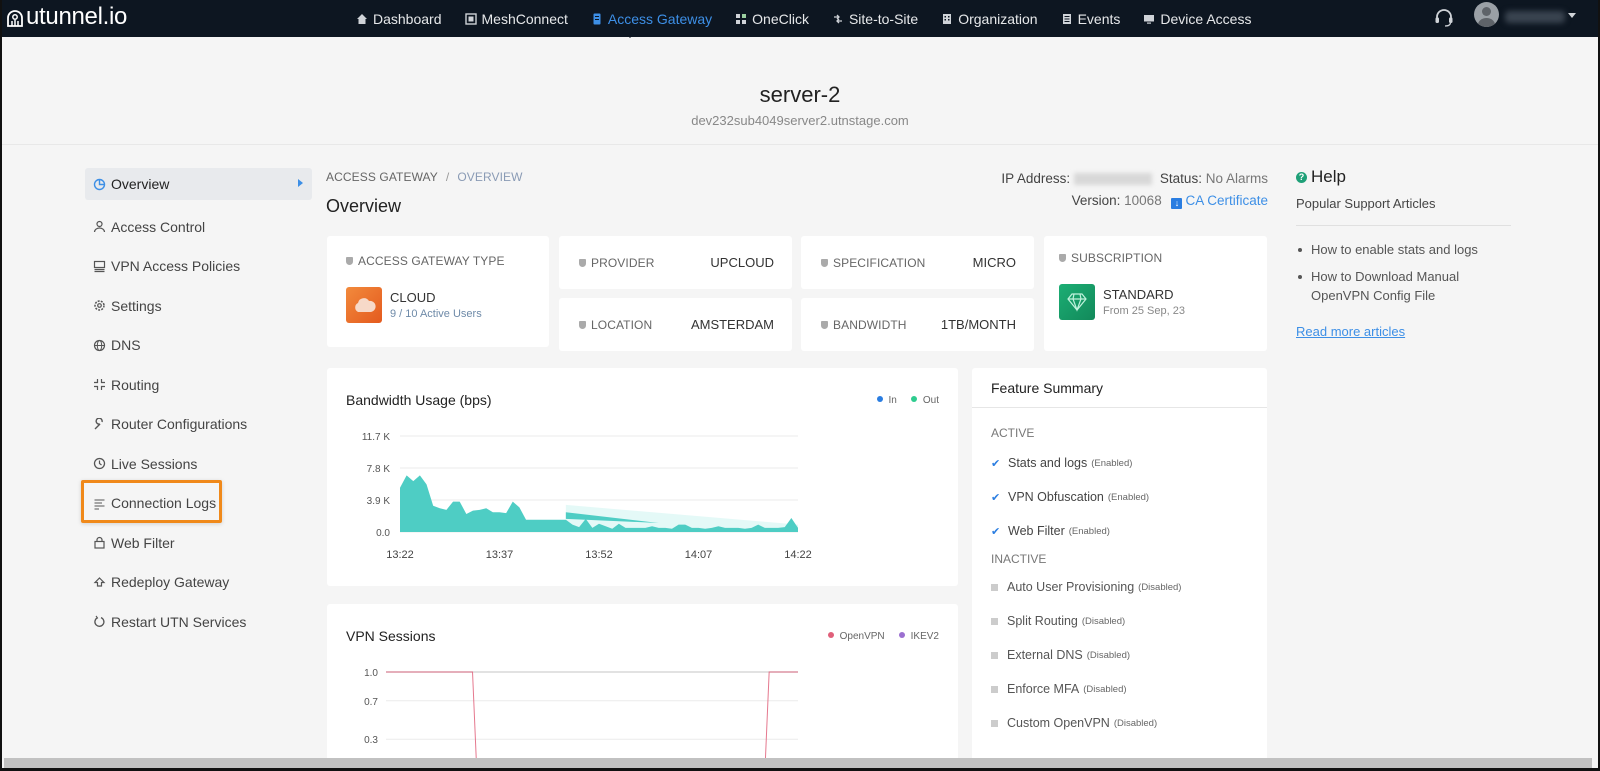  What do you see at coordinates (772, 18) in the screenshot?
I see `nav-oneclick: OneClick` at bounding box center [772, 18].